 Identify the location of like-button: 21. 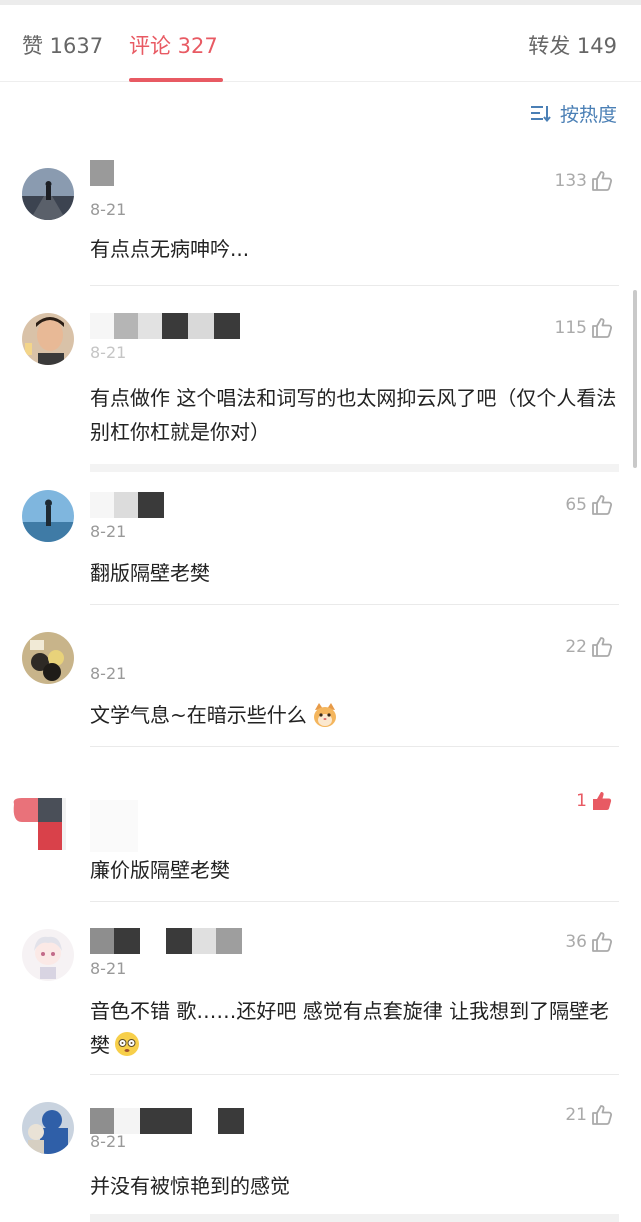
(589, 1115).